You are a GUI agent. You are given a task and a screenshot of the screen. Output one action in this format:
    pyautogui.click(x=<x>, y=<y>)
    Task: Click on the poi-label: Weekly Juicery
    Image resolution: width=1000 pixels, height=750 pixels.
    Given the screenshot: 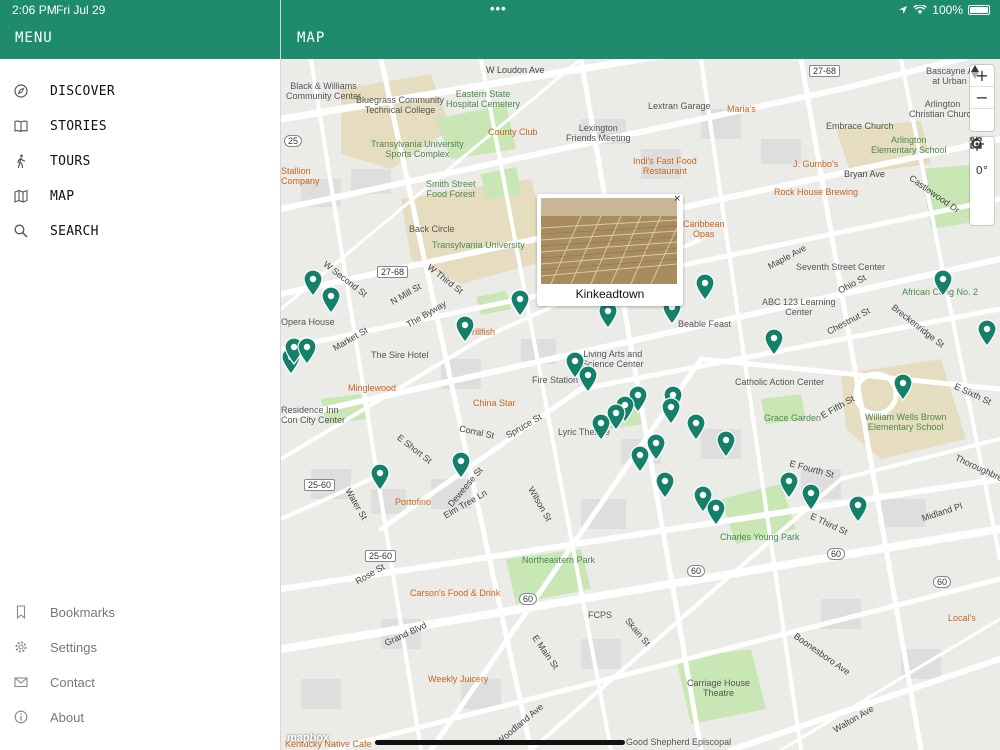 What is the action you would take?
    pyautogui.click(x=458, y=679)
    